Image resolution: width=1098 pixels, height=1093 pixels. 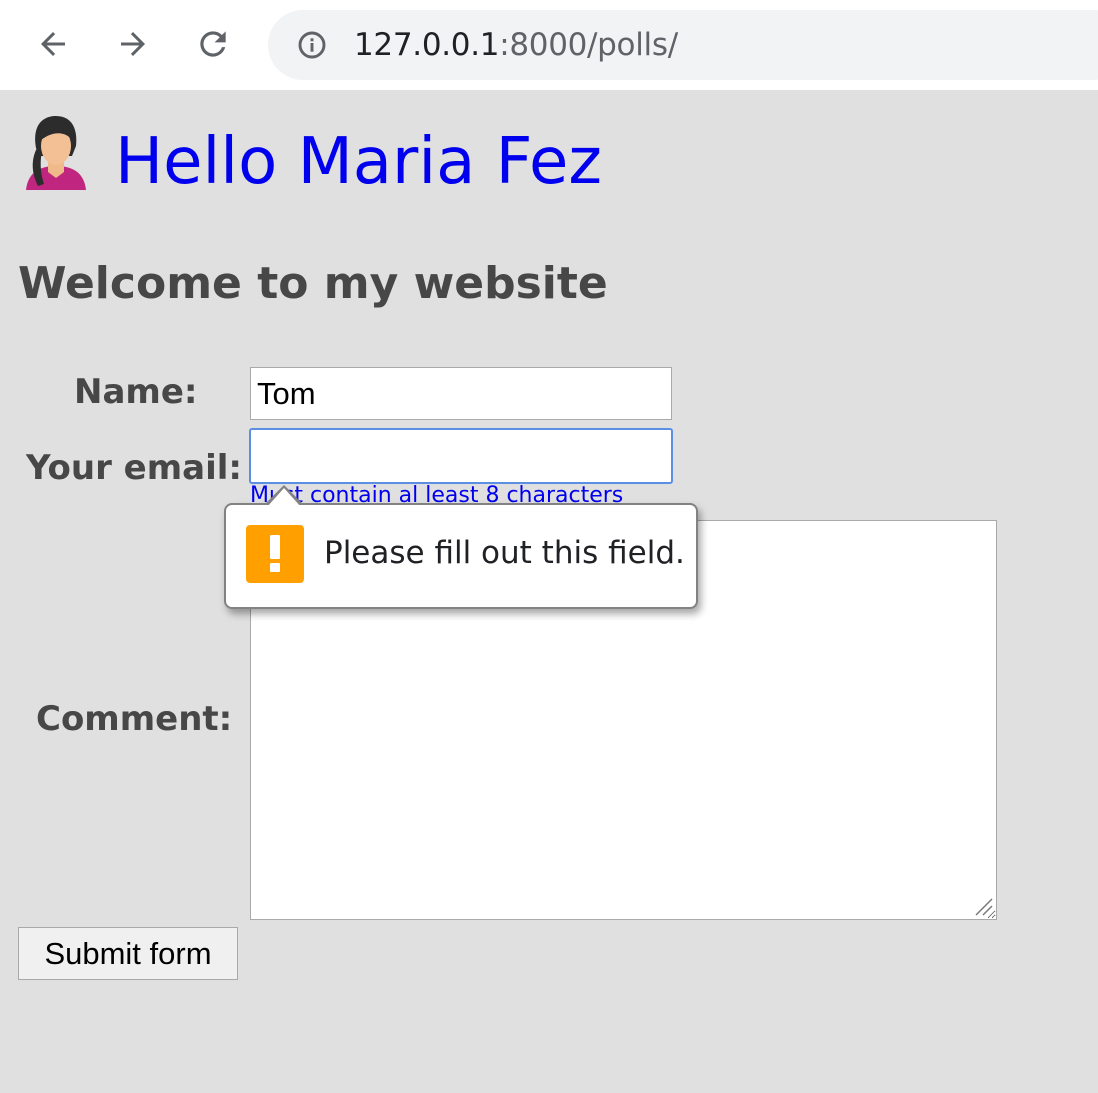 I want to click on arrow-left-icon, so click(x=53, y=44).